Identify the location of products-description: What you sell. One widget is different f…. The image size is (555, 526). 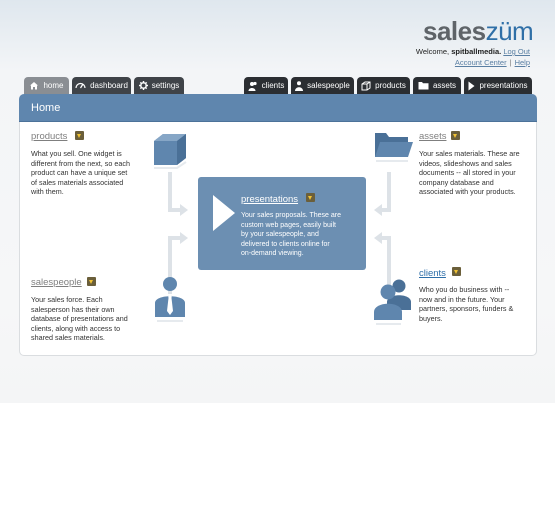
(80, 172).